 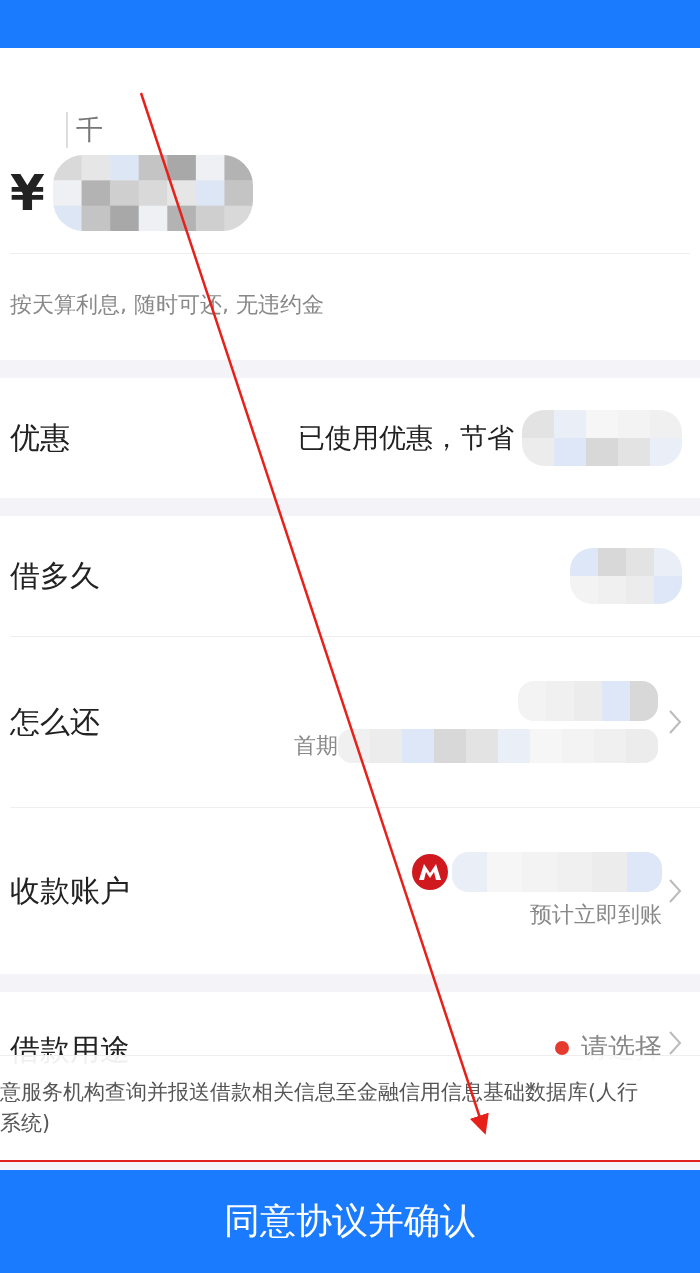 What do you see at coordinates (25, 1123) in the screenshot?
I see `disclosure-text: 系统)` at bounding box center [25, 1123].